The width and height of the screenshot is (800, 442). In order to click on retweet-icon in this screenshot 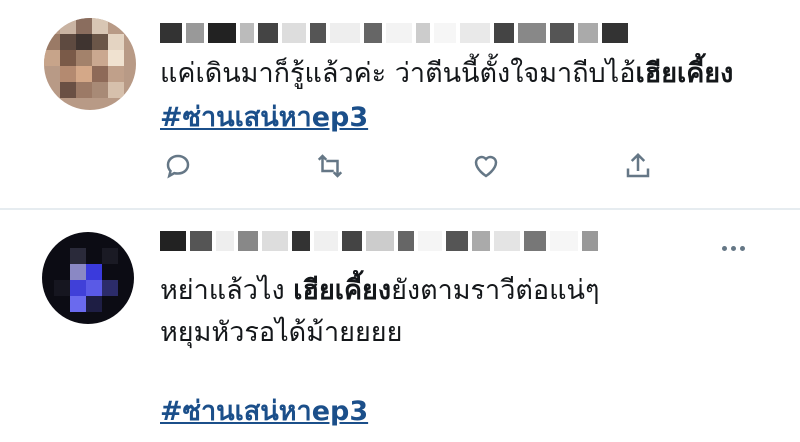, I will do `click(330, 166)`.